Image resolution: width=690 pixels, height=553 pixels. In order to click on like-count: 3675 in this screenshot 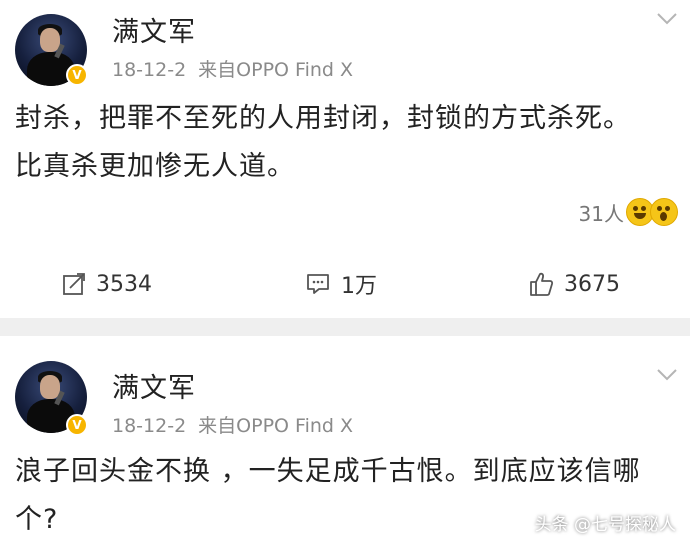, I will do `click(592, 284)`.